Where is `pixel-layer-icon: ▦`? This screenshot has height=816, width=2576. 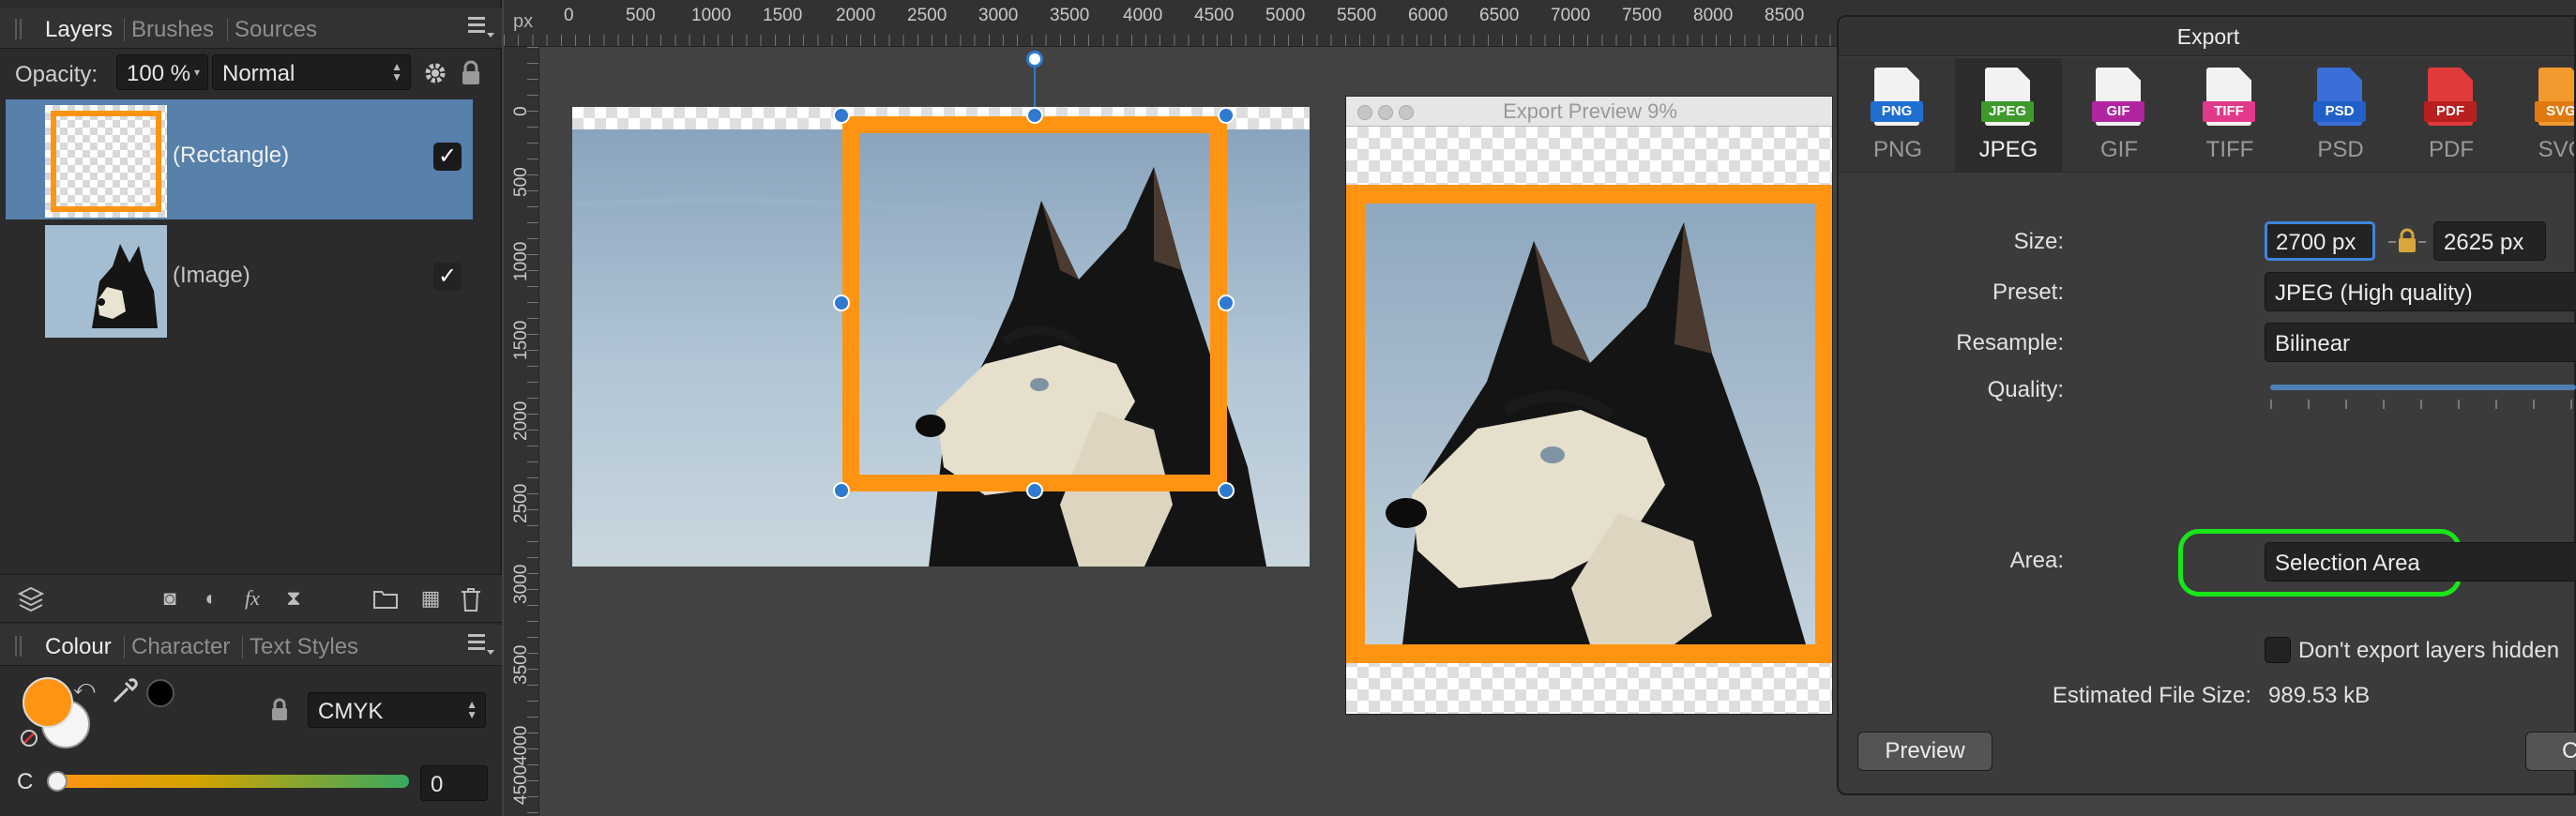
pixel-layer-icon: ▦ is located at coordinates (430, 598).